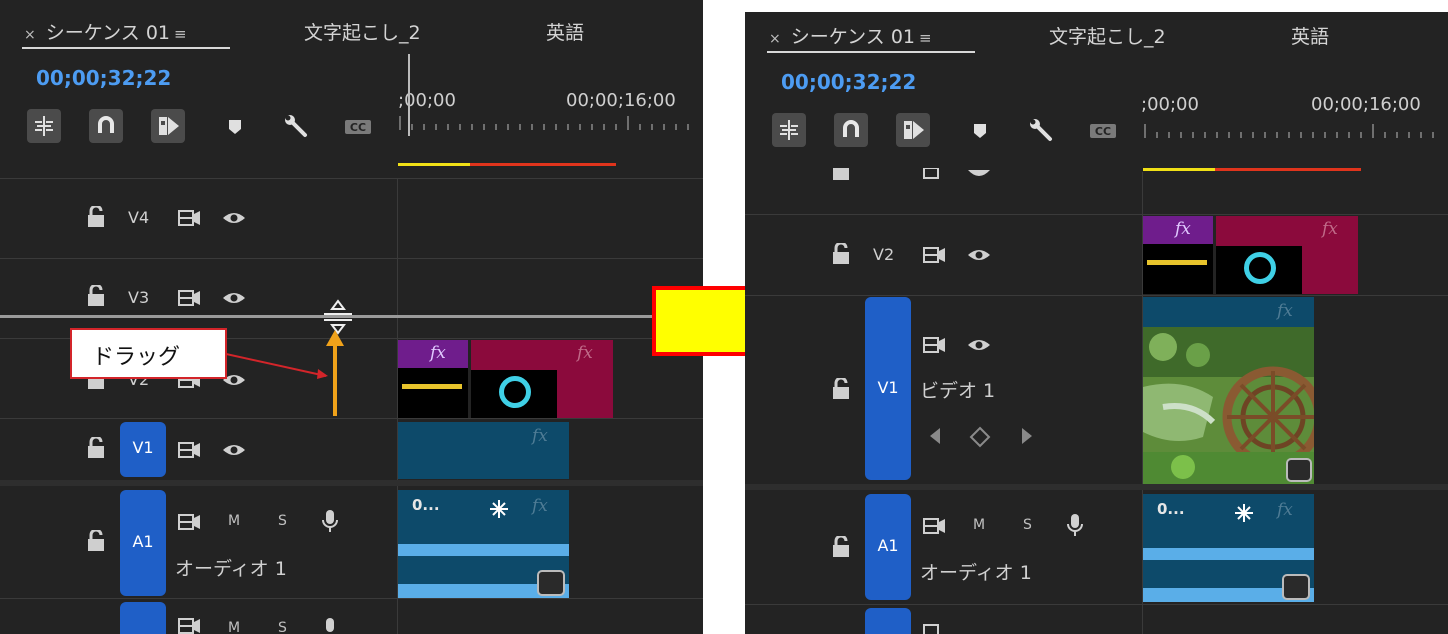  I want to click on next-keyframe-icon, so click(1027, 436).